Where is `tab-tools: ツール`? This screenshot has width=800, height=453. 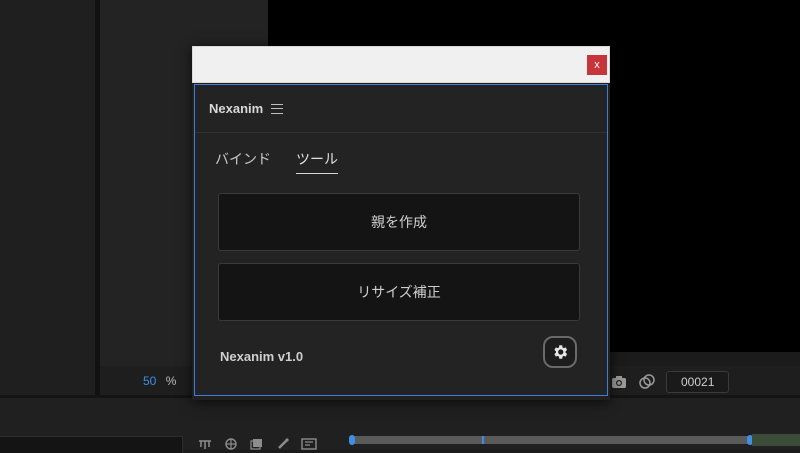
tab-tools: ツール is located at coordinates (317, 161).